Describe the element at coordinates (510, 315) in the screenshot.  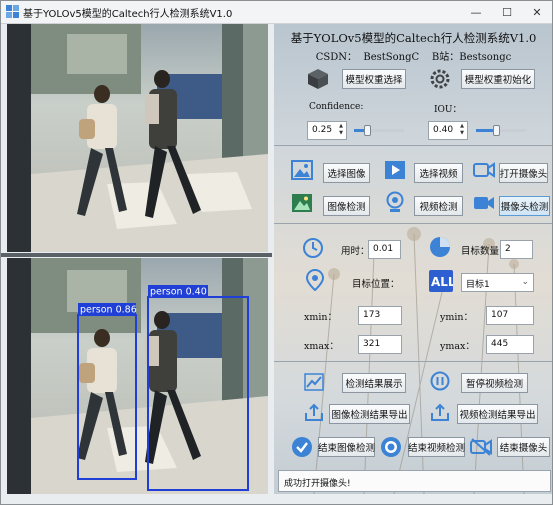
I see `ymin-field: 107` at that location.